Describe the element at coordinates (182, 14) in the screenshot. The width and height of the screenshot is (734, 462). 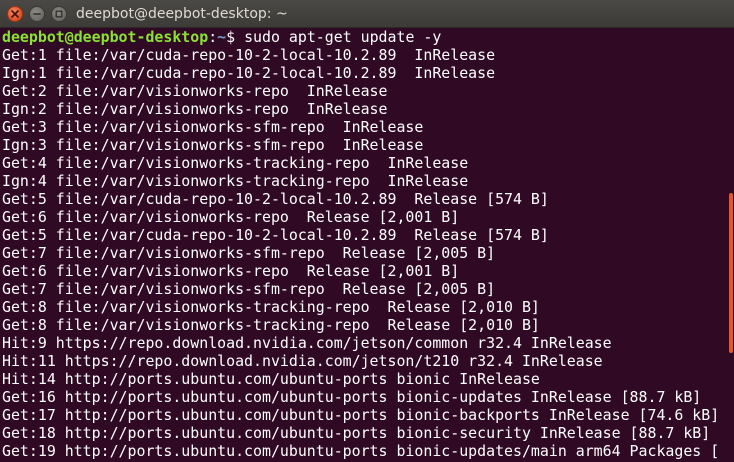
I see `window-title: deepbot@deepbot-desktop: ~` at that location.